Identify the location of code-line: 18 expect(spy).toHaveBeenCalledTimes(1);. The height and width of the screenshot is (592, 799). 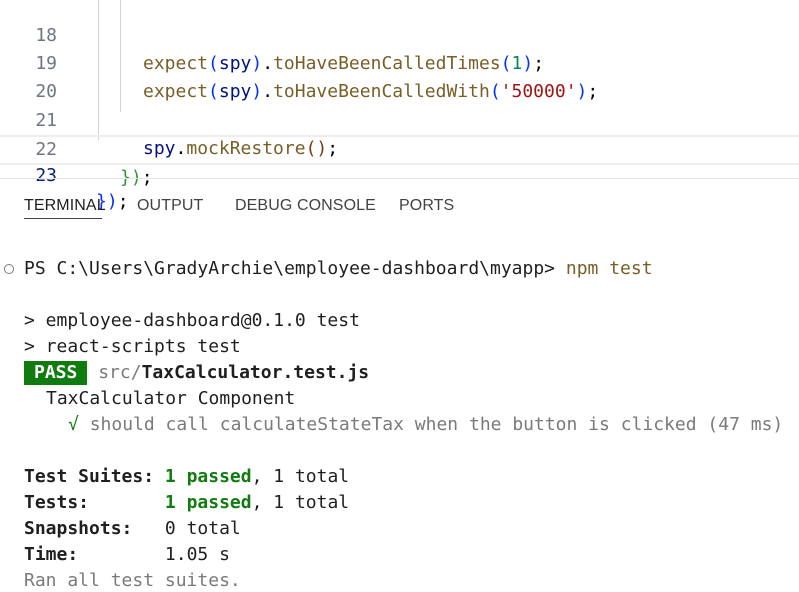
(399, 37).